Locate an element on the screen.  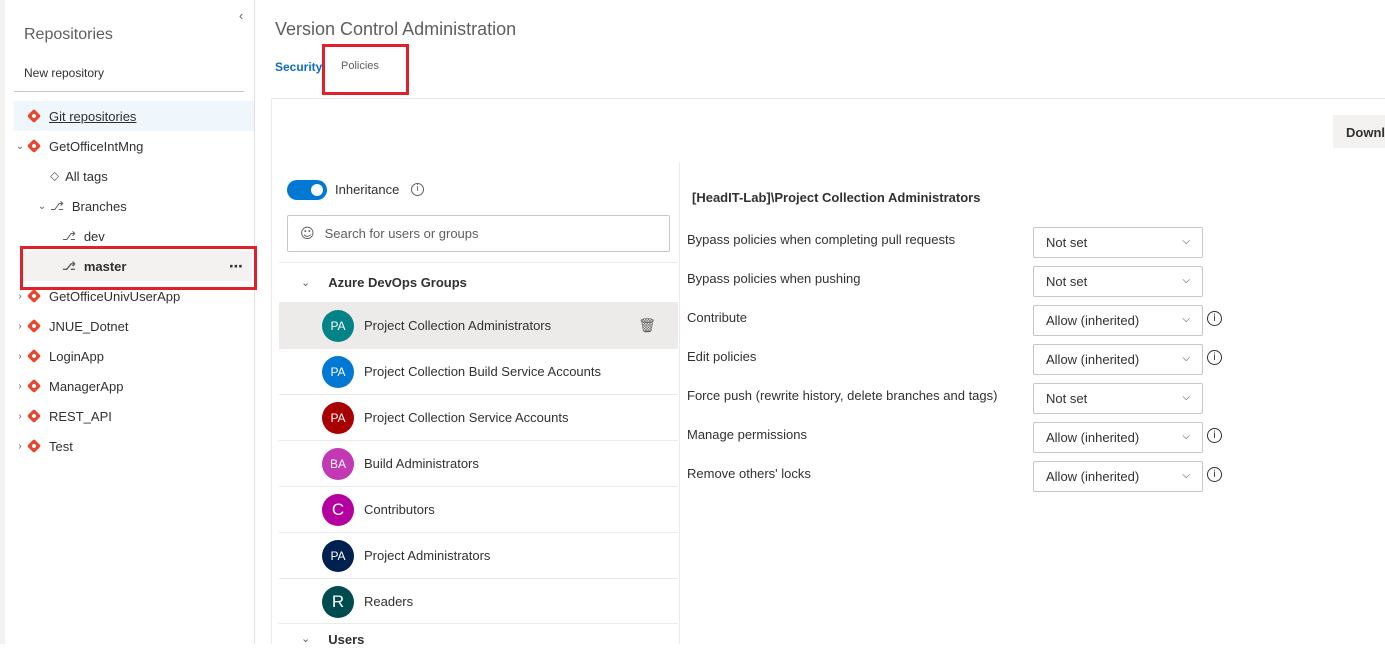
group-row: BA Build Administrators is located at coordinates (478, 463).